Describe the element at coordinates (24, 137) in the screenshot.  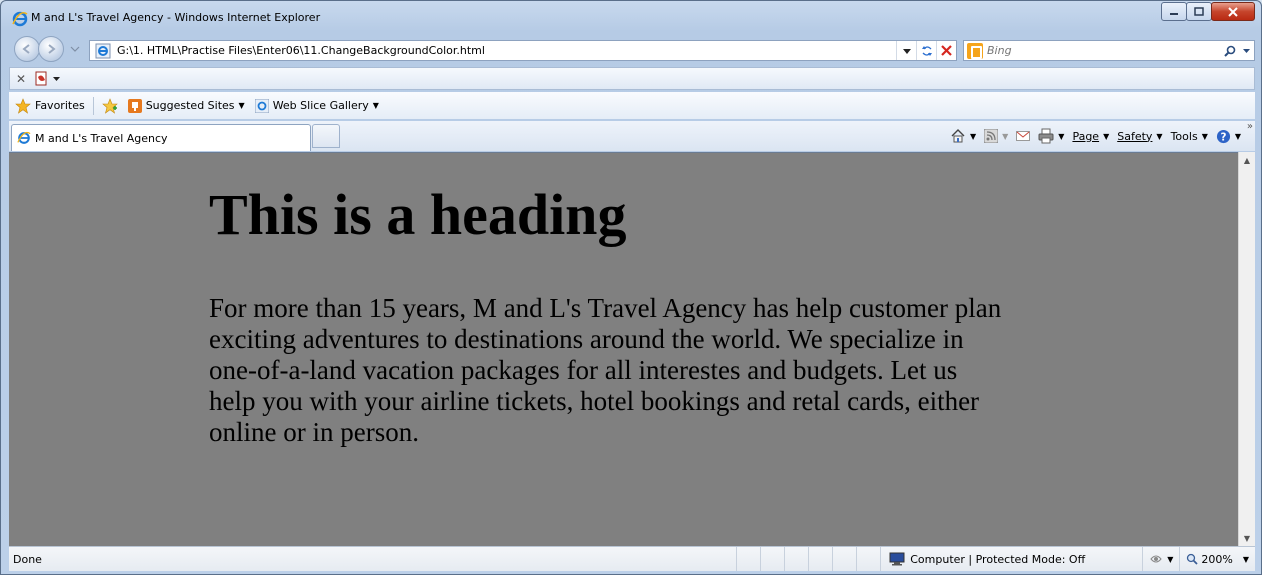
I see `ie-page-icon` at that location.